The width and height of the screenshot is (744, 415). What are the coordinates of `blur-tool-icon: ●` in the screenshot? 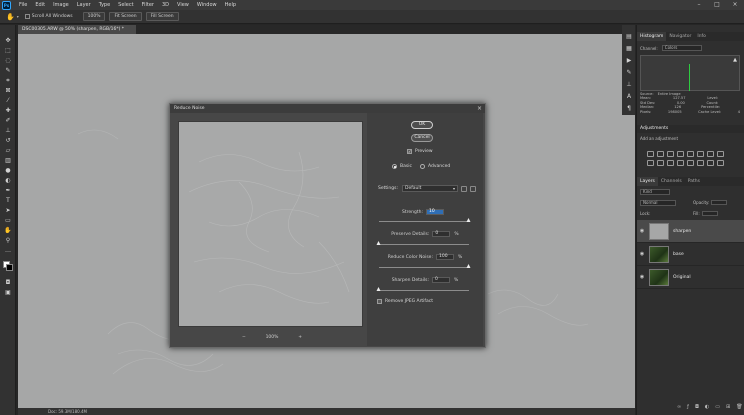 It's located at (8, 171).